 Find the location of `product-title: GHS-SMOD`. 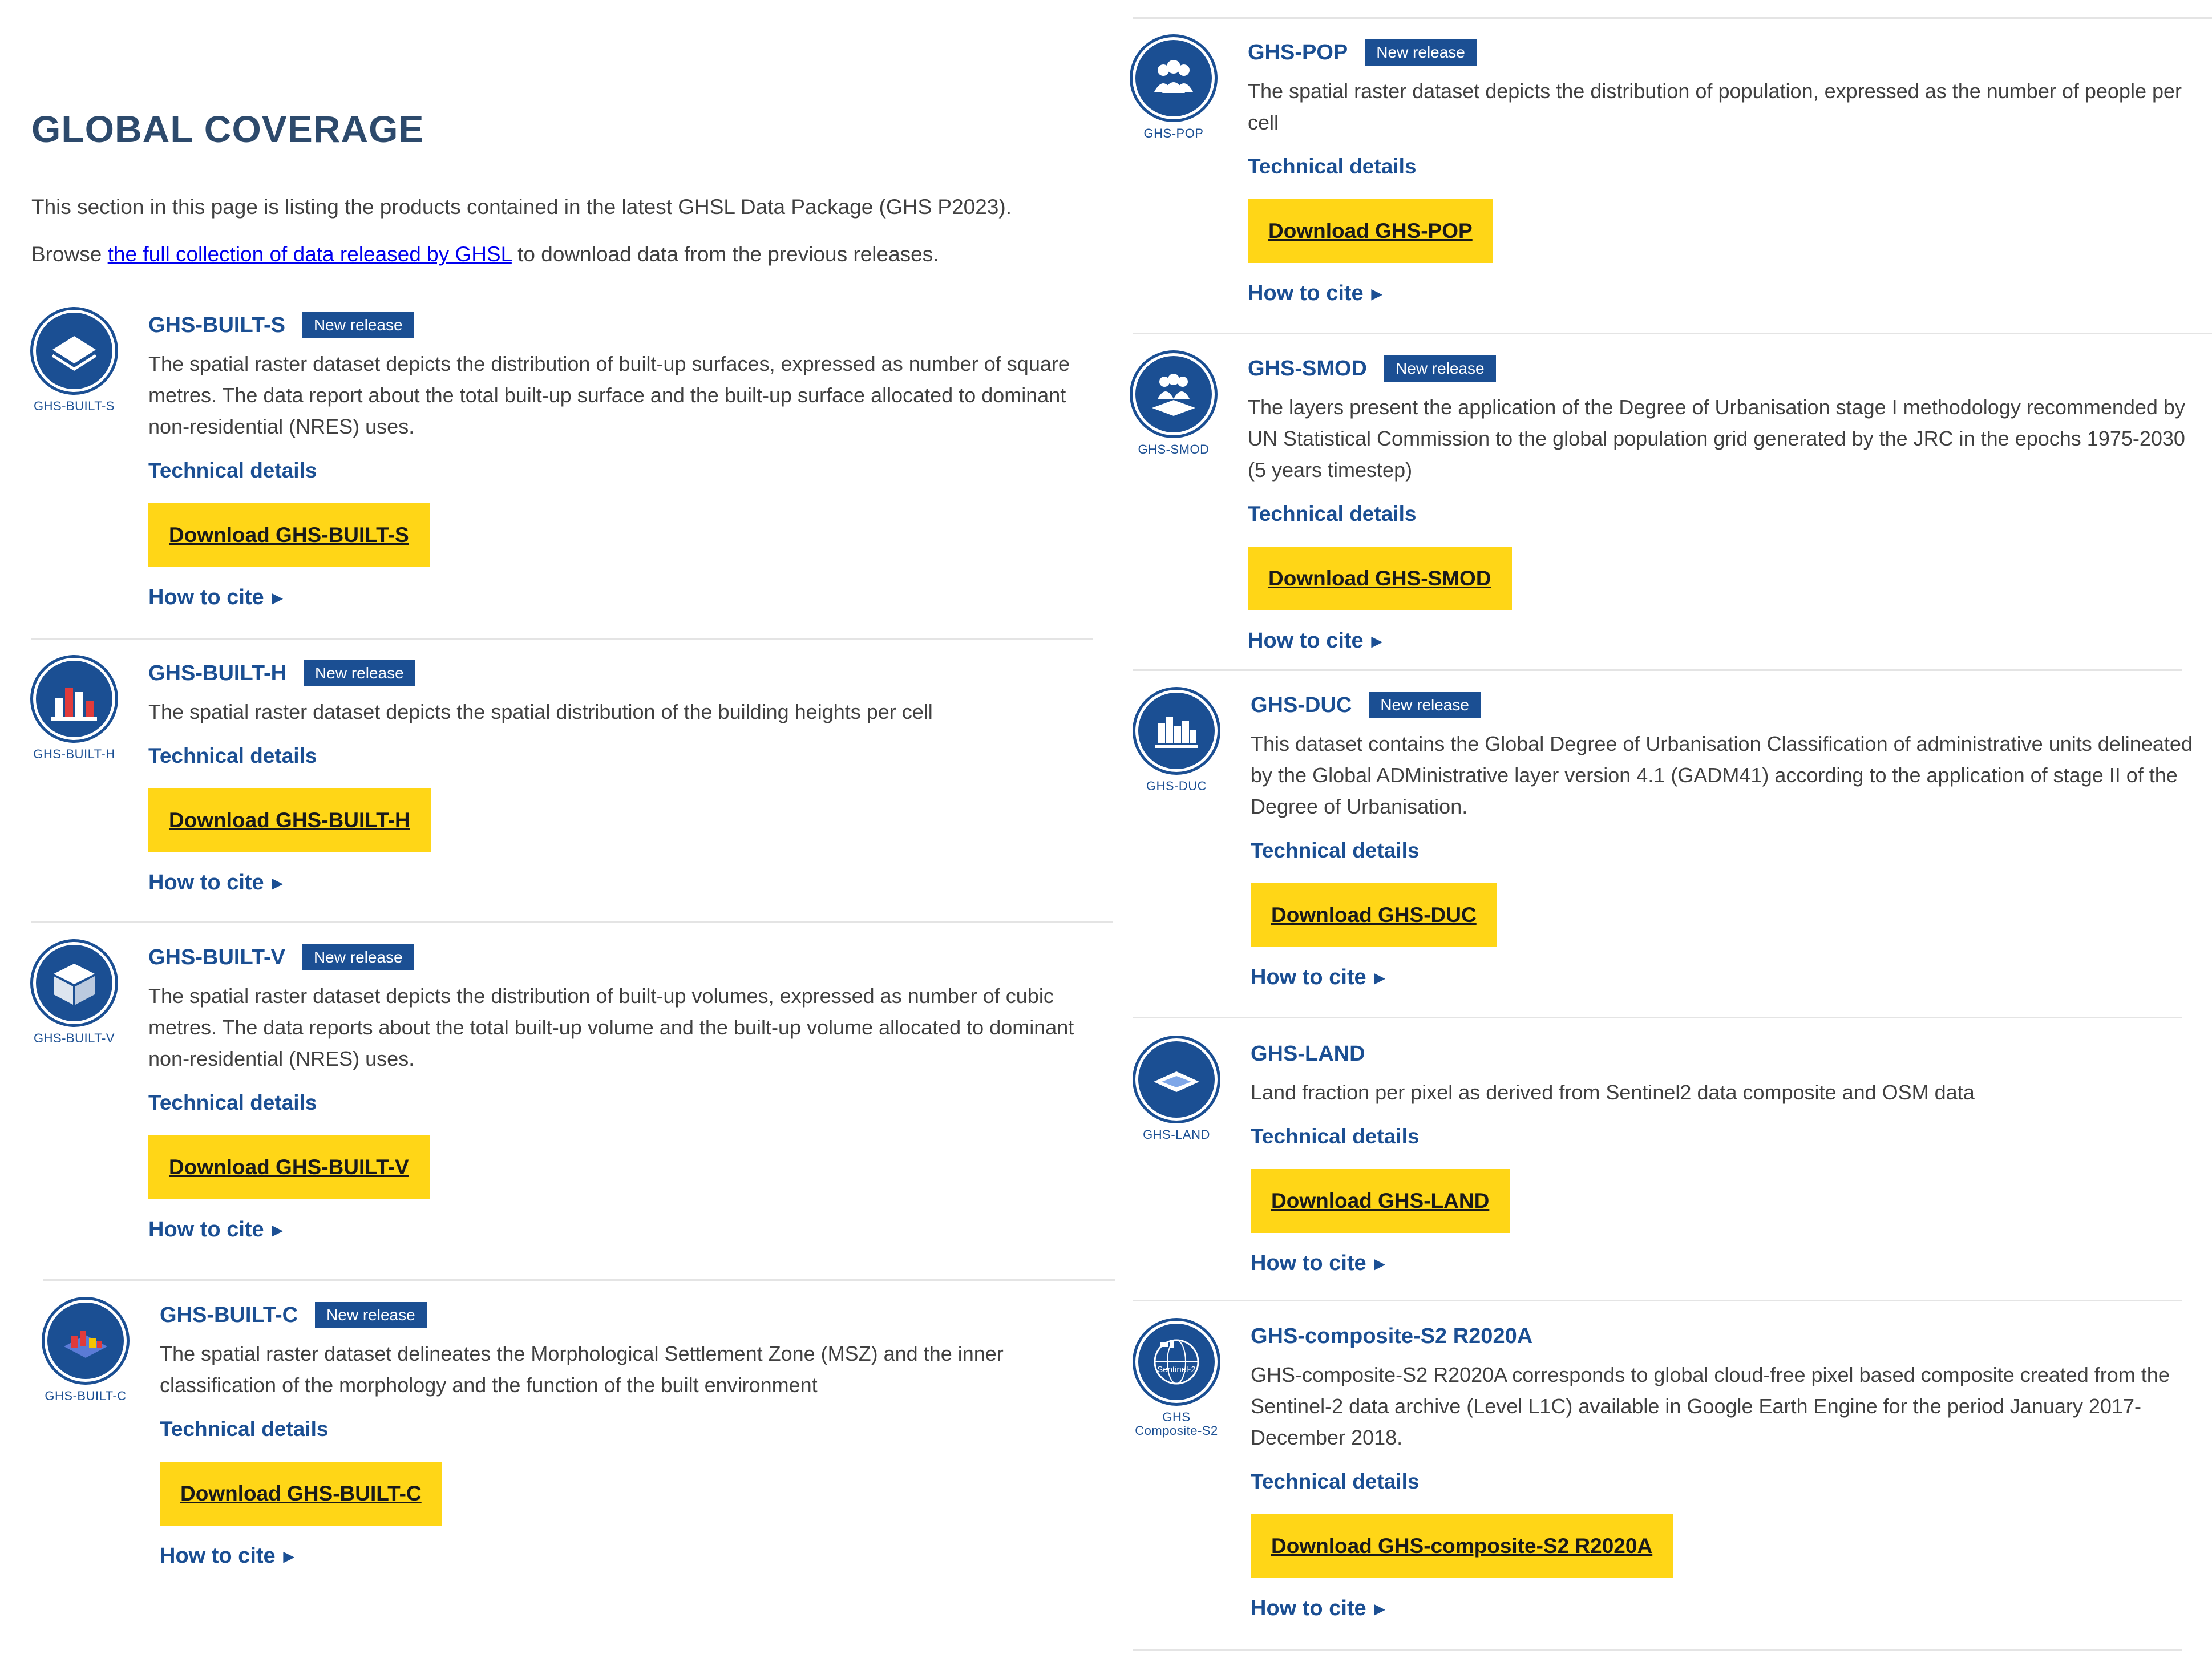

product-title: GHS-SMOD is located at coordinates (1307, 368).